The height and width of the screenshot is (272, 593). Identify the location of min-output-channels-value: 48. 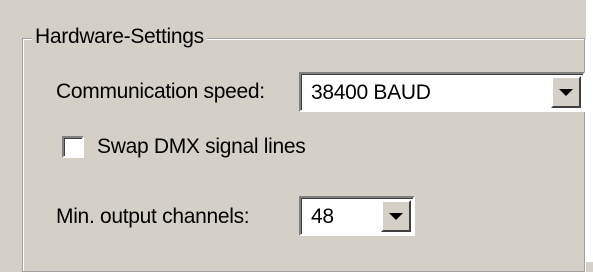
(322, 216).